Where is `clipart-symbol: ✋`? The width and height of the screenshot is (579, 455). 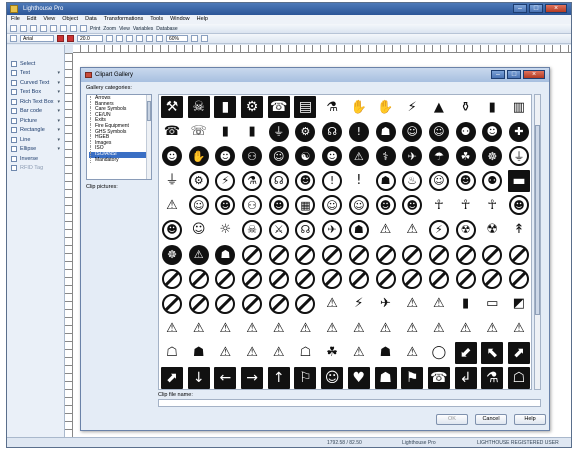
clipart-symbol: ✋ is located at coordinates (386, 107).